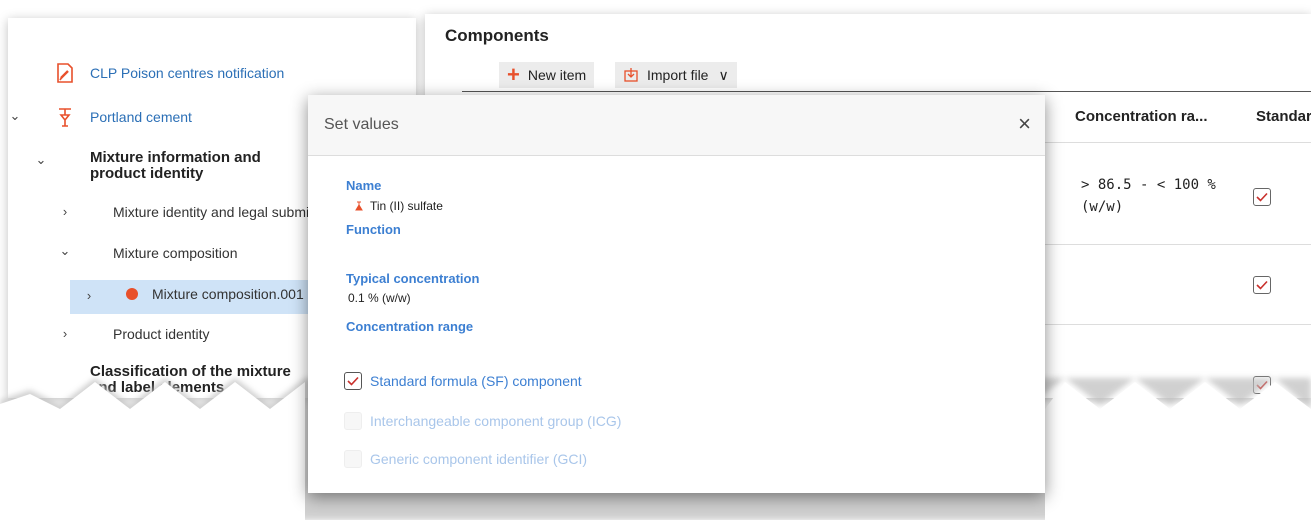 This screenshot has width=1311, height=520. Describe the element at coordinates (497, 35) in the screenshot. I see `components-title: Components` at that location.